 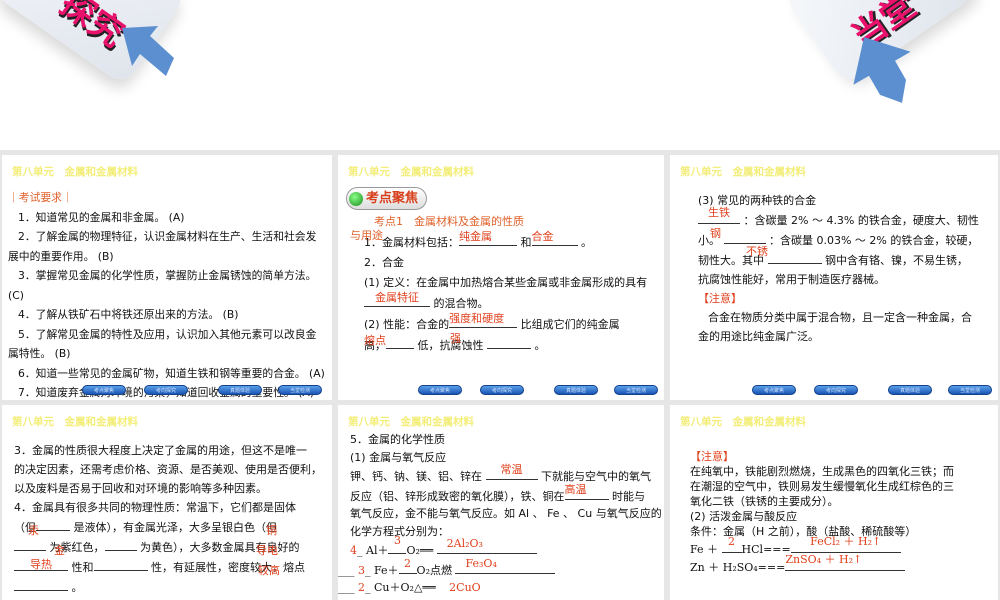 I want to click on blank: 导热, so click(x=41, y=564).